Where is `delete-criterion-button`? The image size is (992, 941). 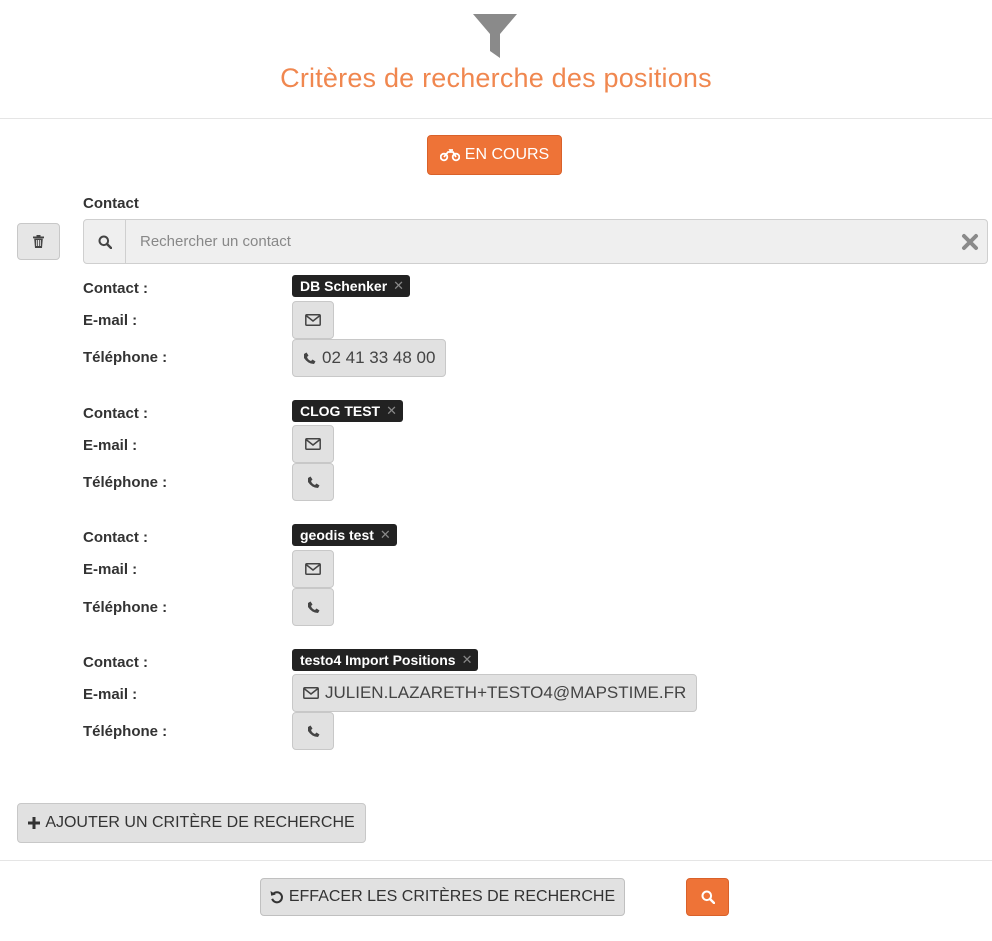
delete-criterion-button is located at coordinates (38, 241).